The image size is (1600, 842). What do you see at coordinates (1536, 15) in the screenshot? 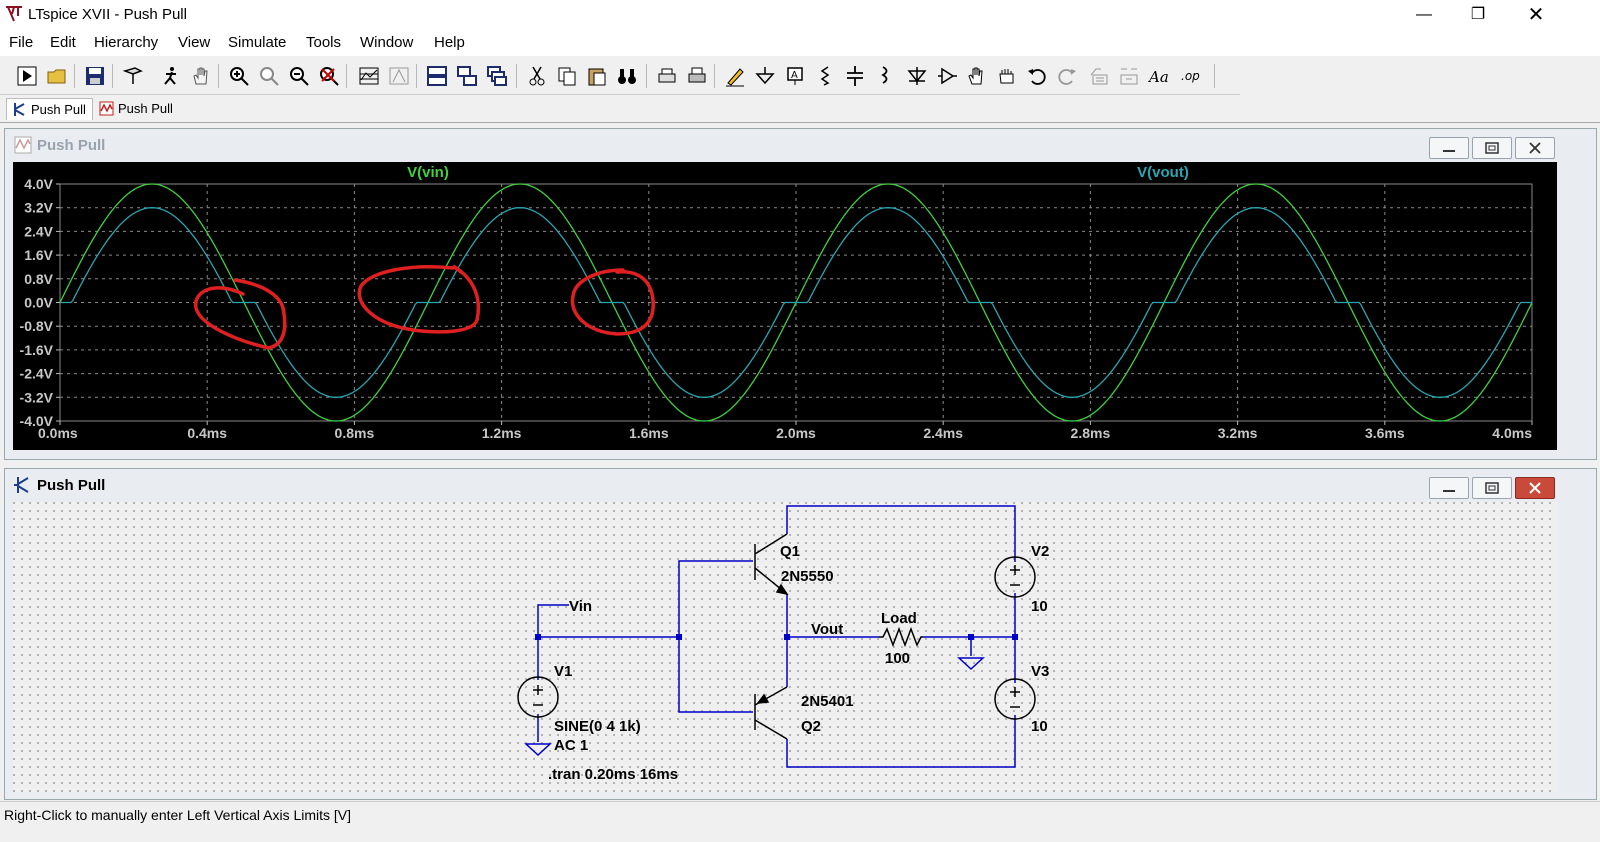
I see `close-button: ✕` at bounding box center [1536, 15].